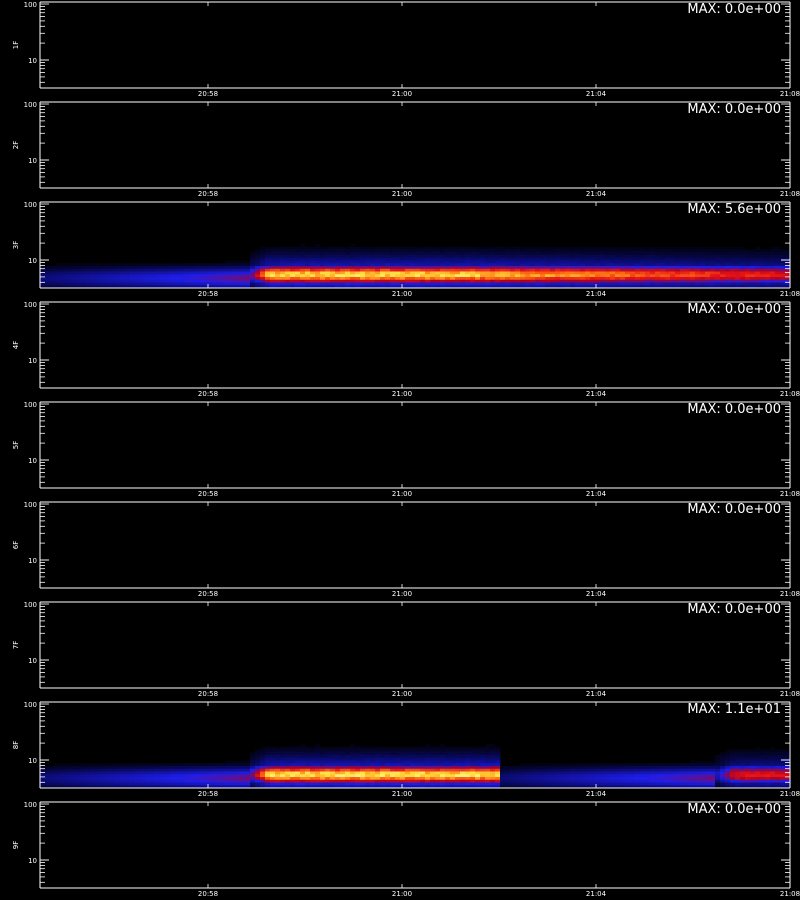  What do you see at coordinates (30, 105) in the screenshot?
I see `y-tick-label: 100` at bounding box center [30, 105].